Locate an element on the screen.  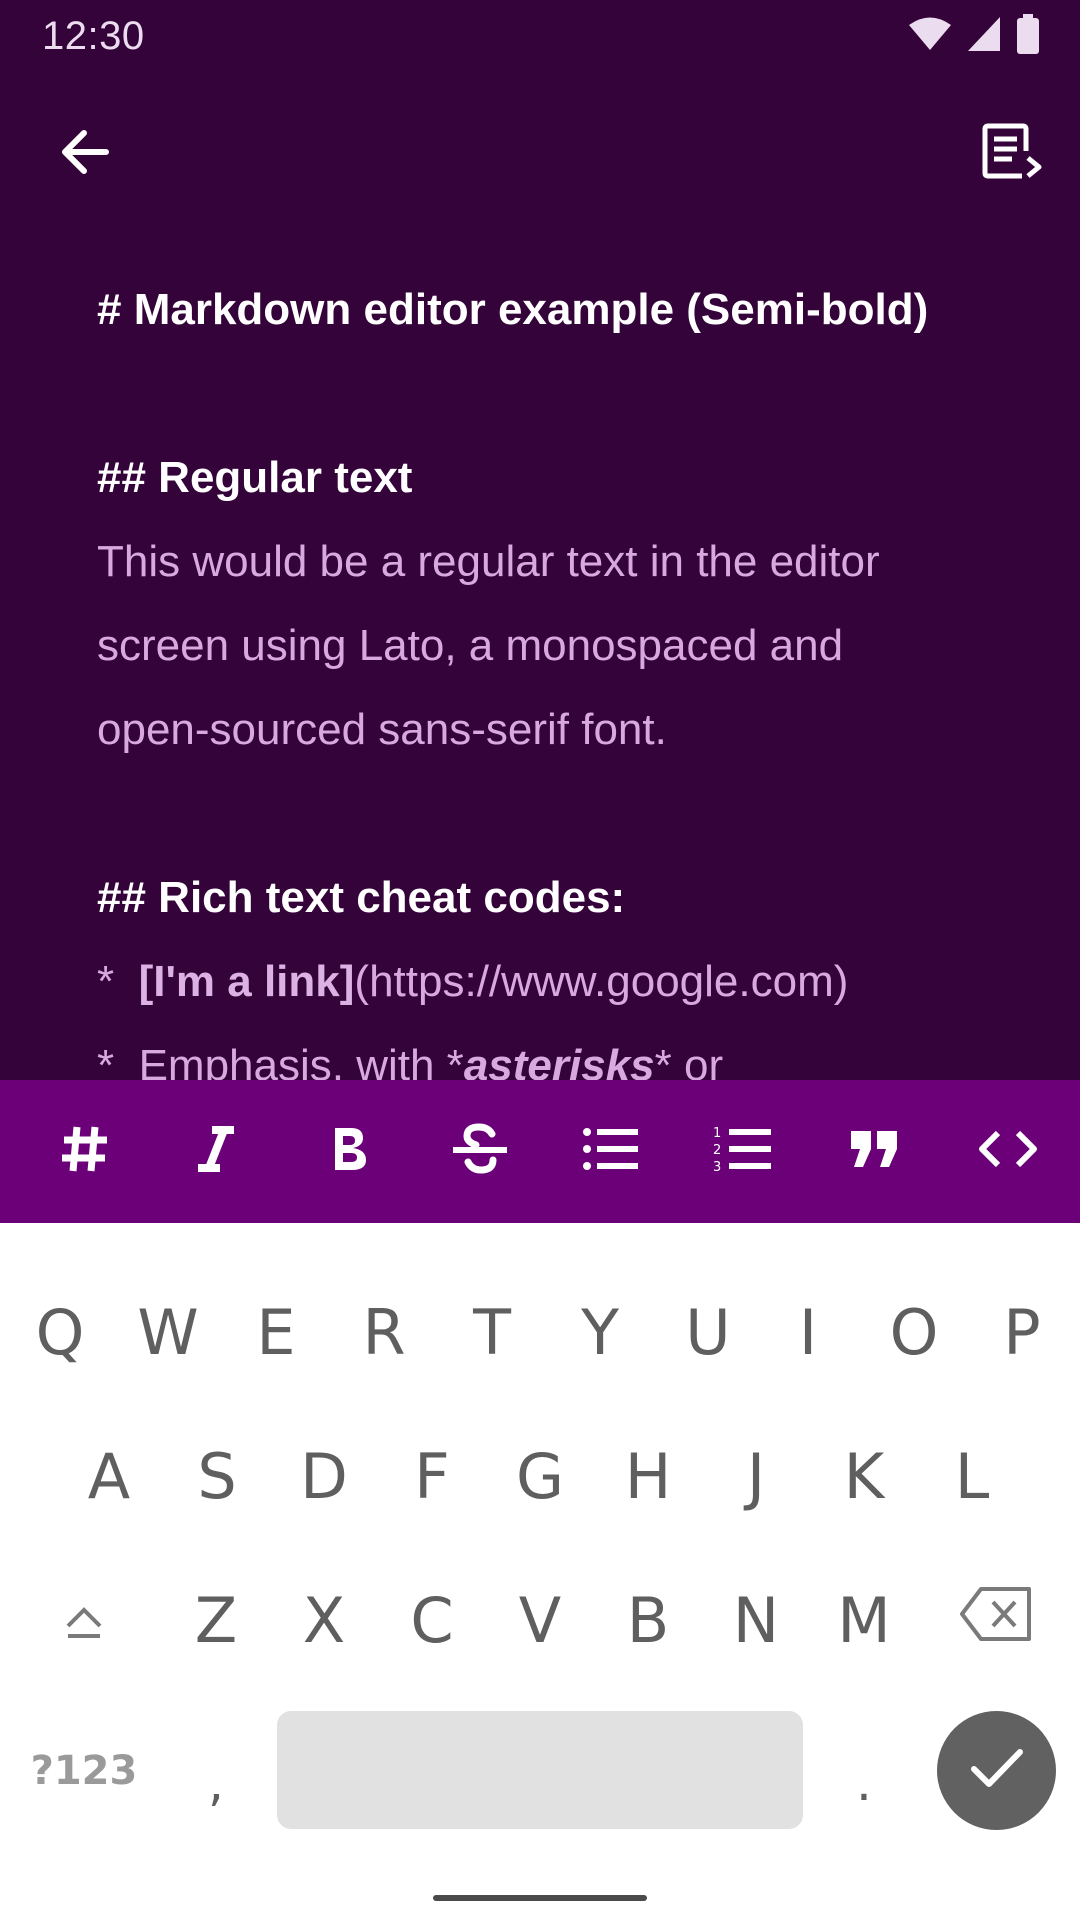
key-s: S is located at coordinates (217, 1476).